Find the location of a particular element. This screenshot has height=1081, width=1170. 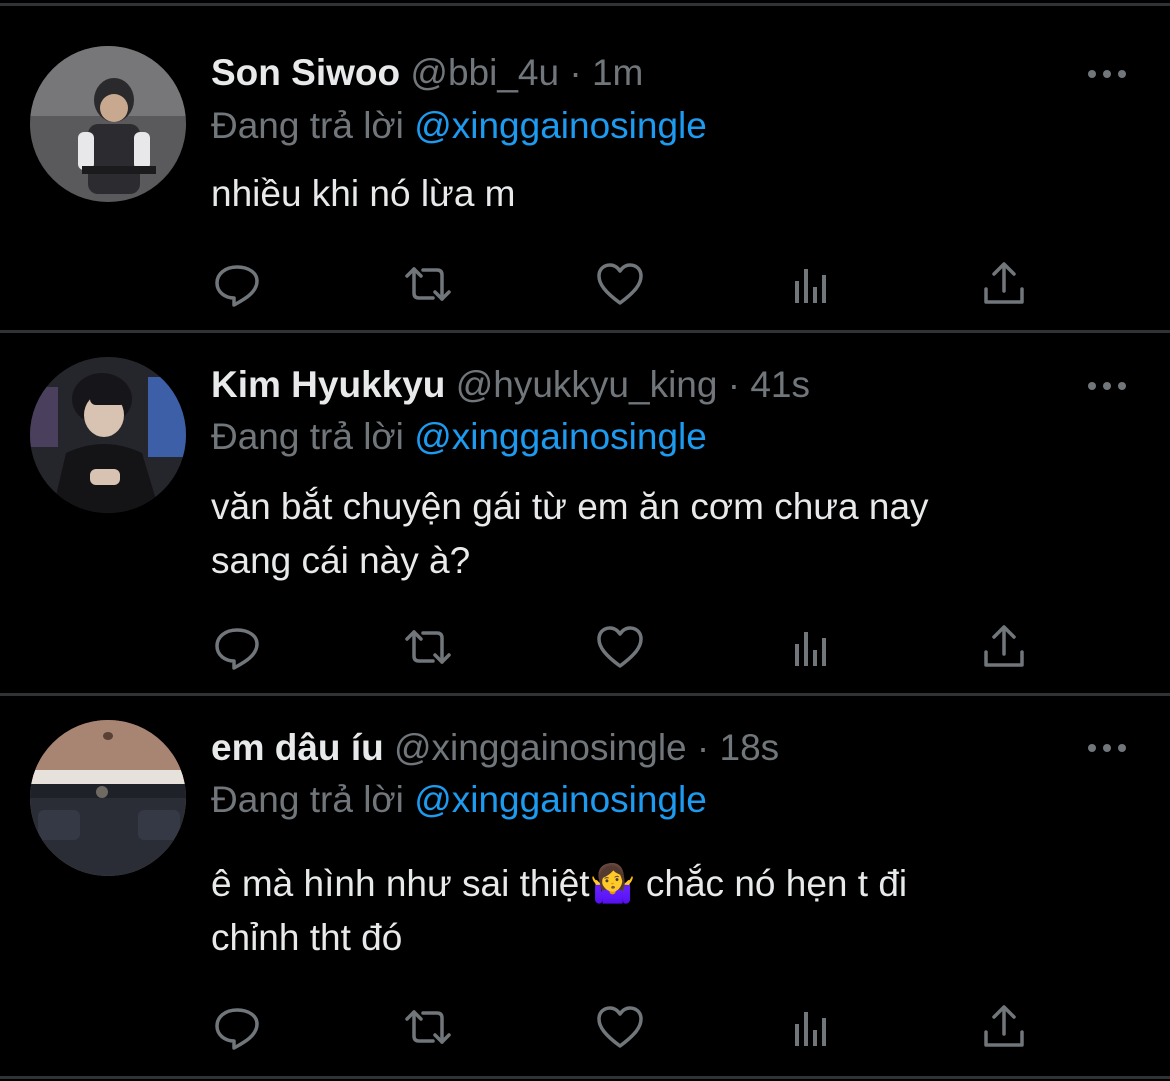

tweet-text-line: chỉnh tht đó is located at coordinates (307, 937).